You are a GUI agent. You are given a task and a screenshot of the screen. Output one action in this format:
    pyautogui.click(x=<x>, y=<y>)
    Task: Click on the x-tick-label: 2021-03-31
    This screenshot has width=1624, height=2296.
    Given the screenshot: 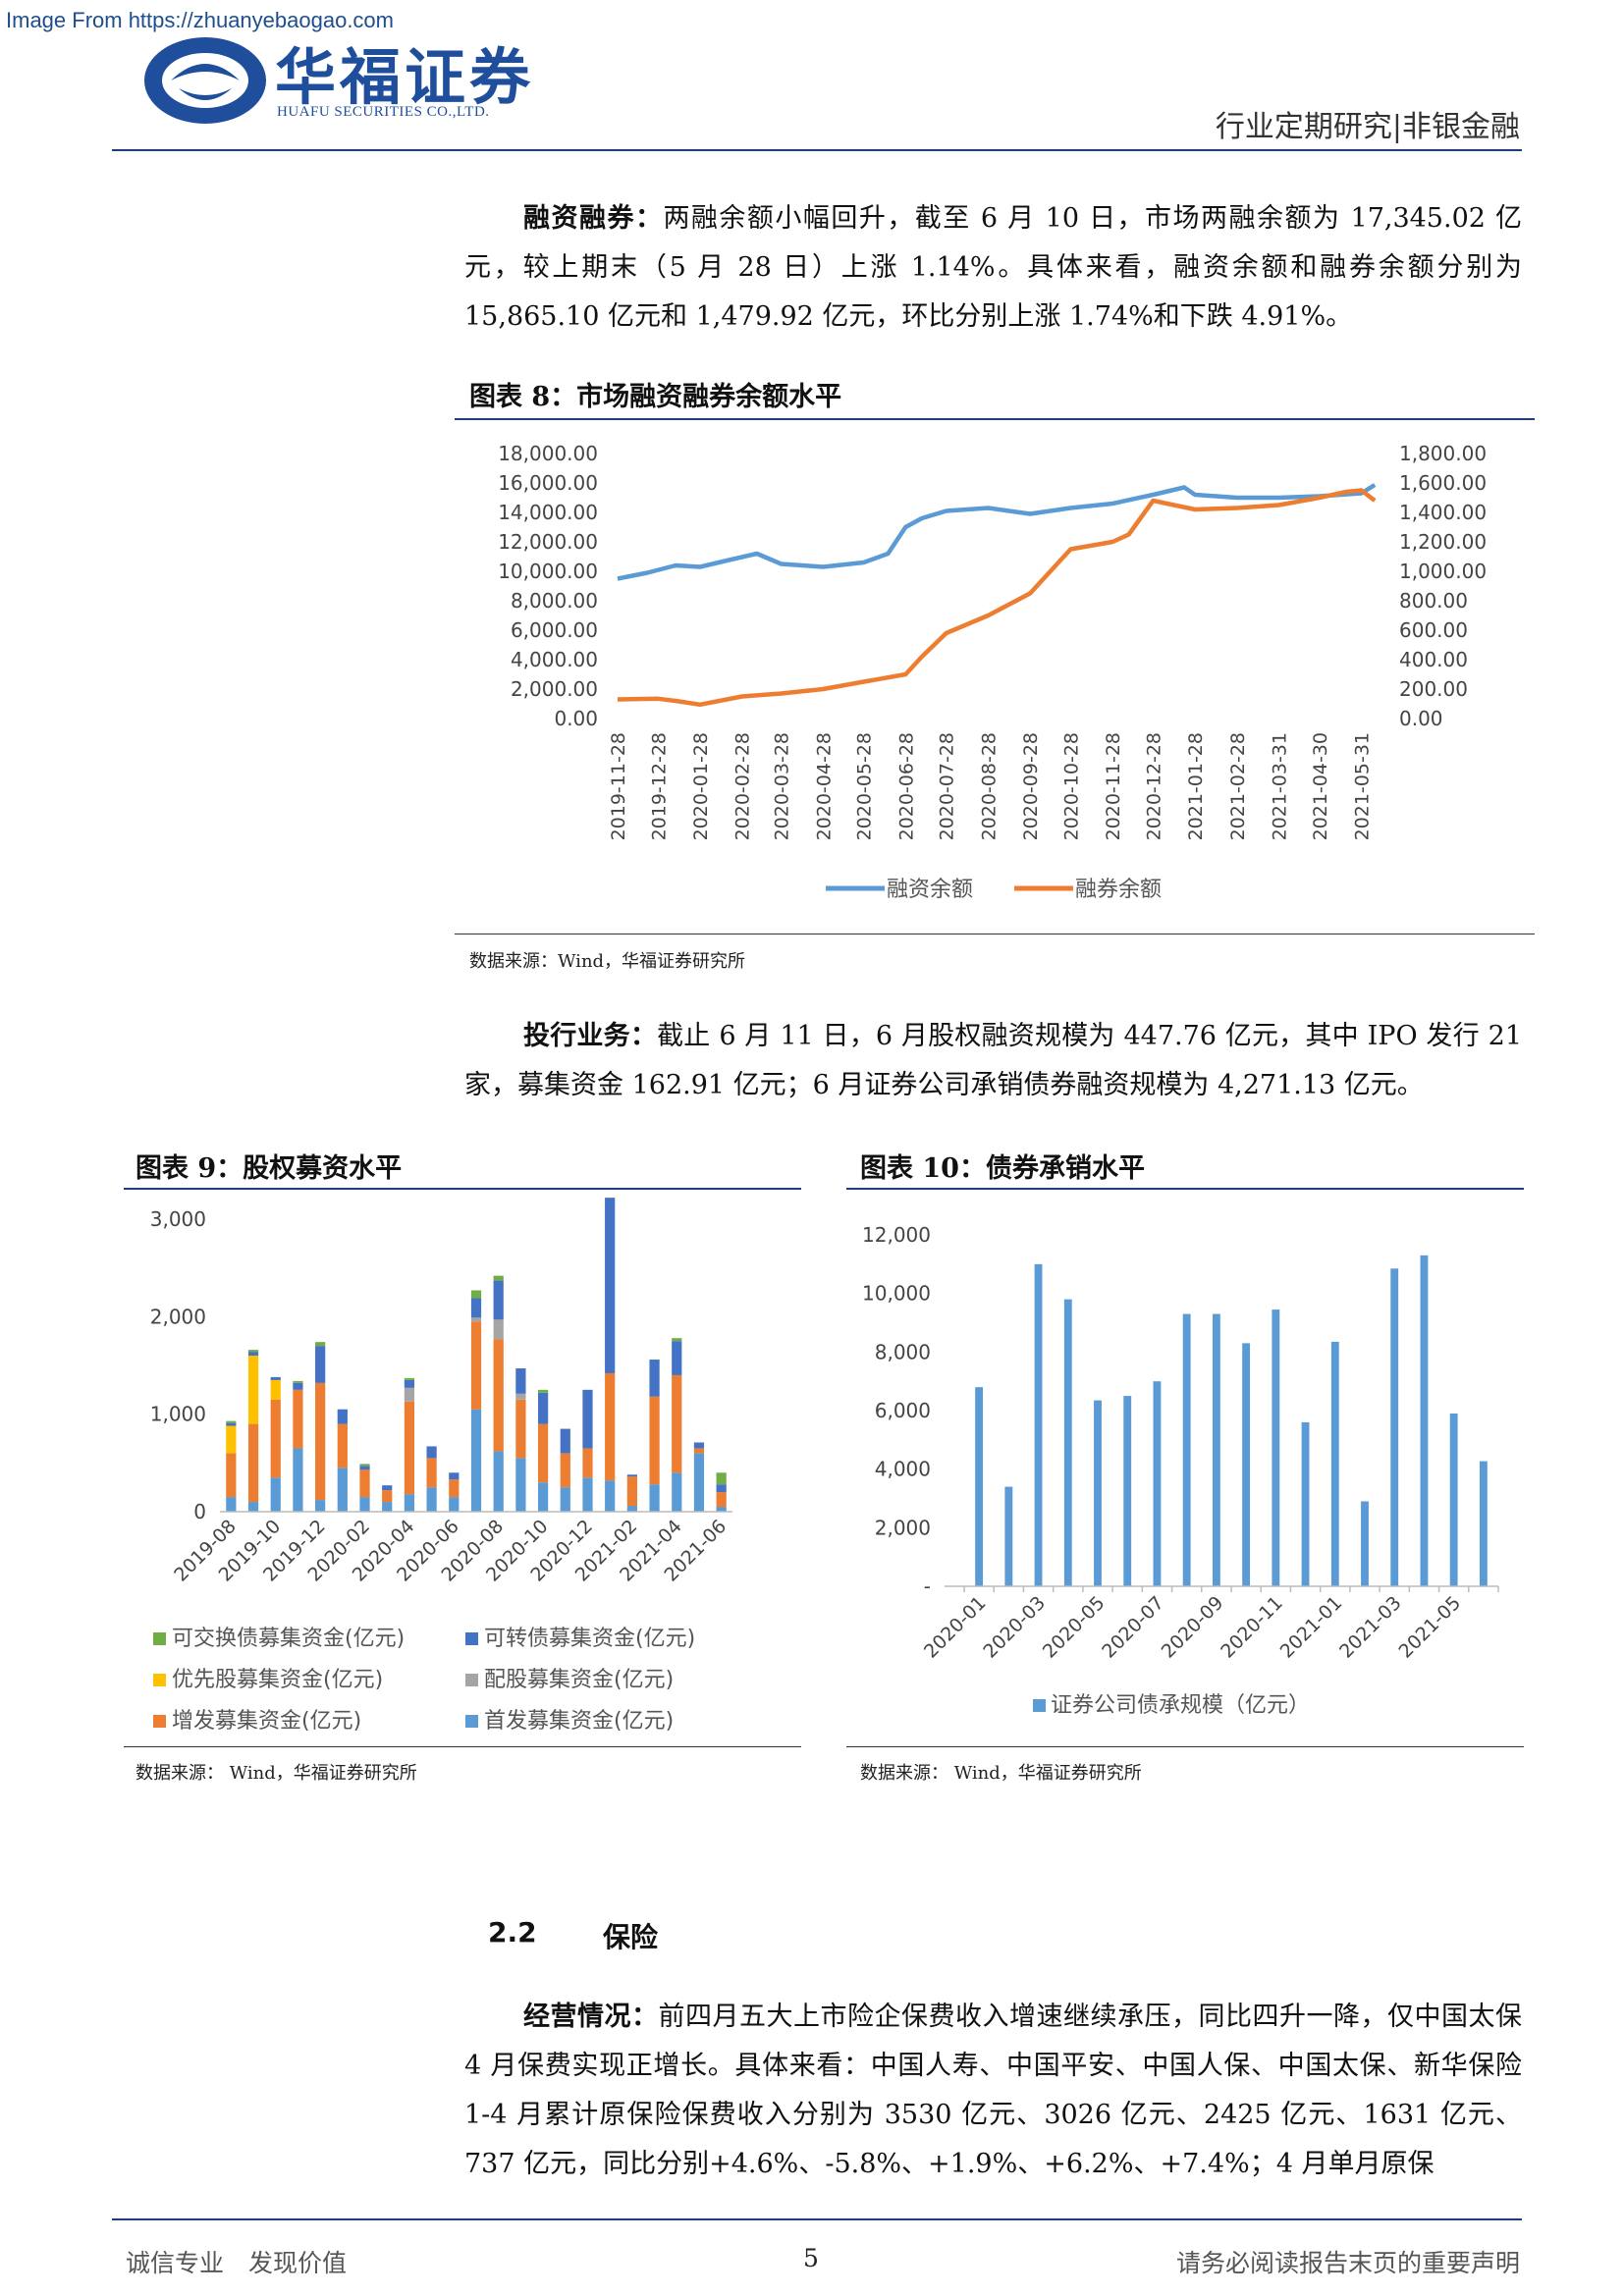 What is the action you would take?
    pyautogui.click(x=1279, y=786)
    